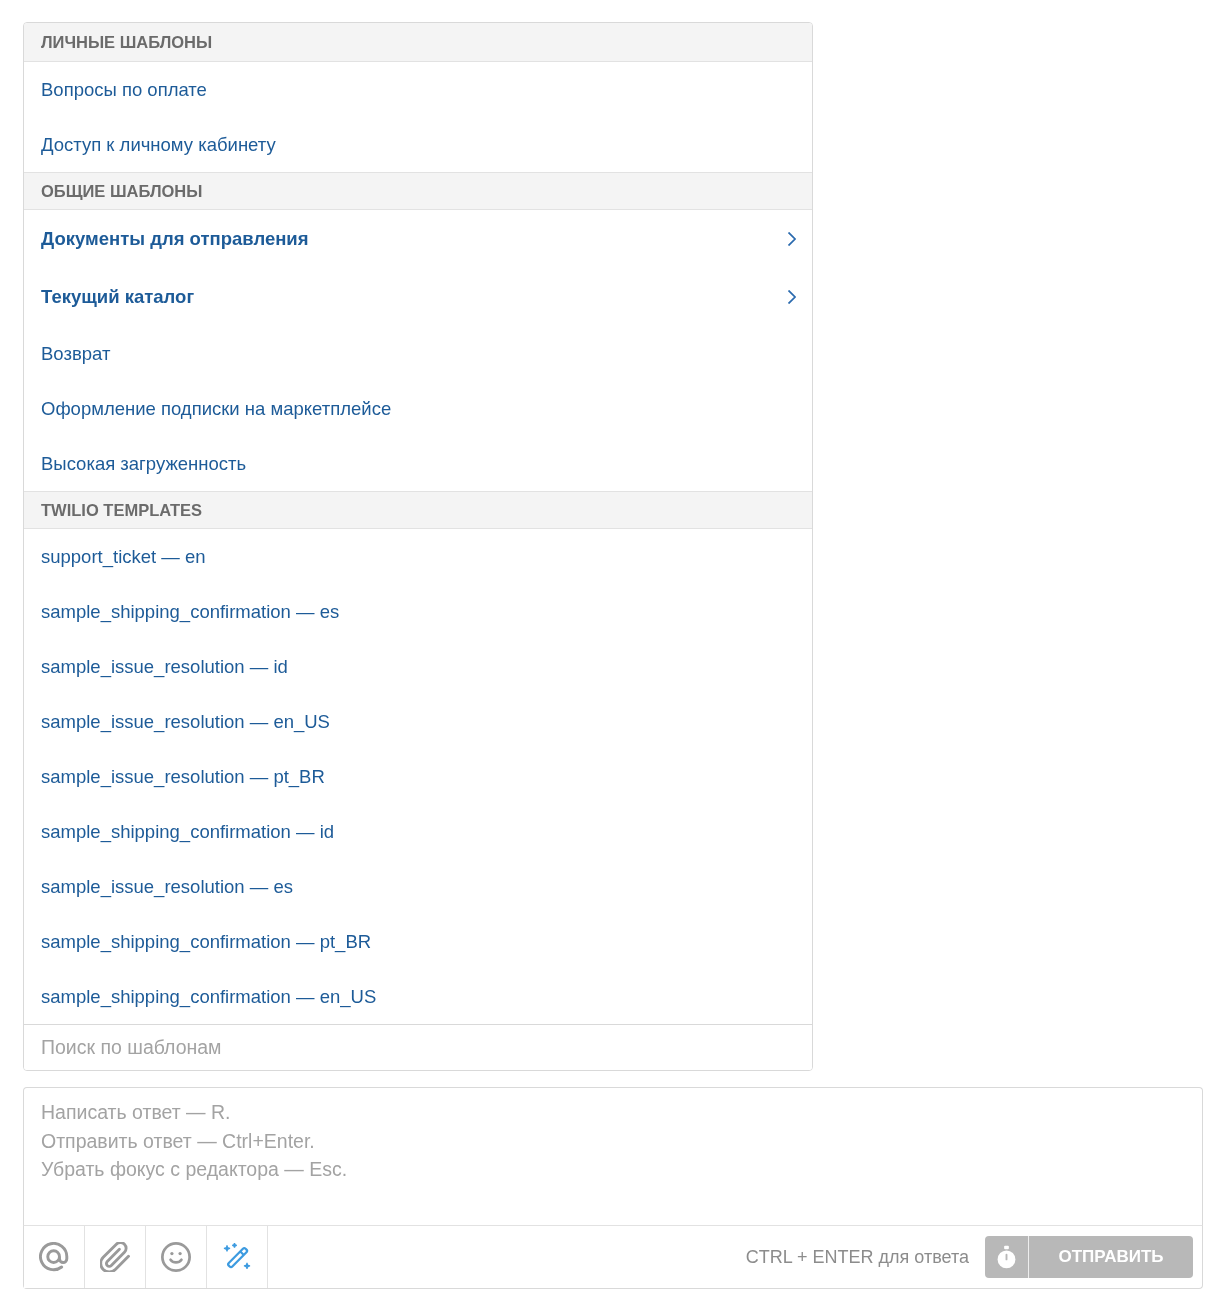 This screenshot has height=1311, width=1226. I want to click on magic-wand-icon, so click(237, 1257).